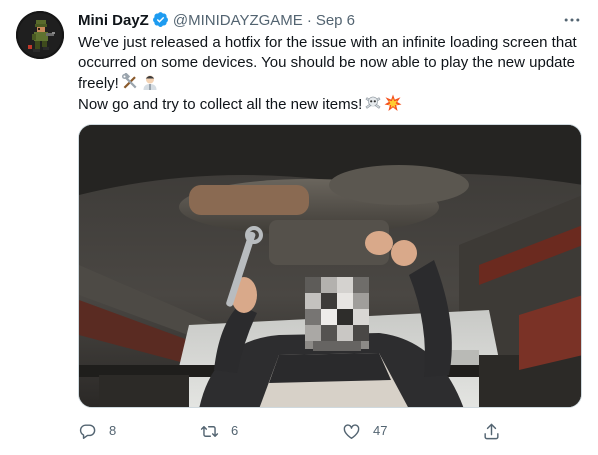 The height and width of the screenshot is (455, 598). I want to click on retweet-icon, so click(209, 431).